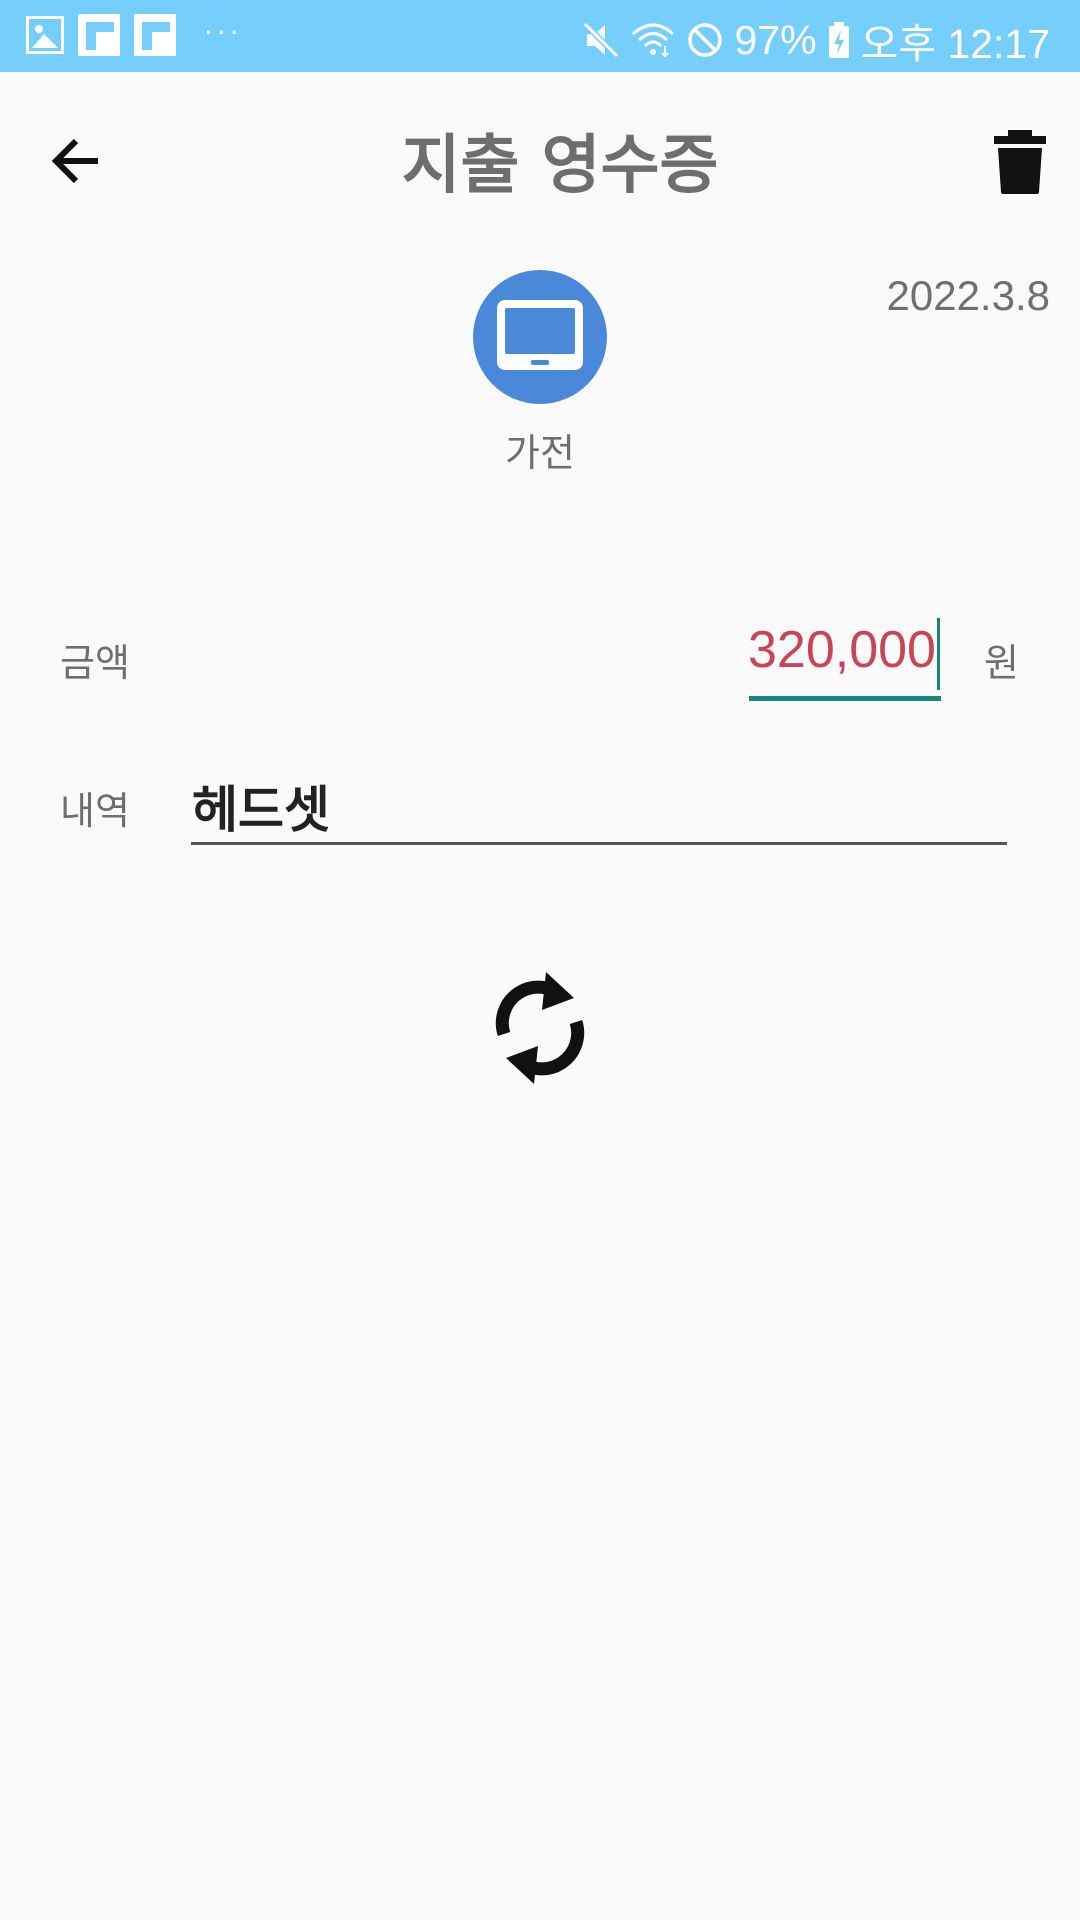 This screenshot has width=1080, height=1920. I want to click on sync-icon, so click(540, 1028).